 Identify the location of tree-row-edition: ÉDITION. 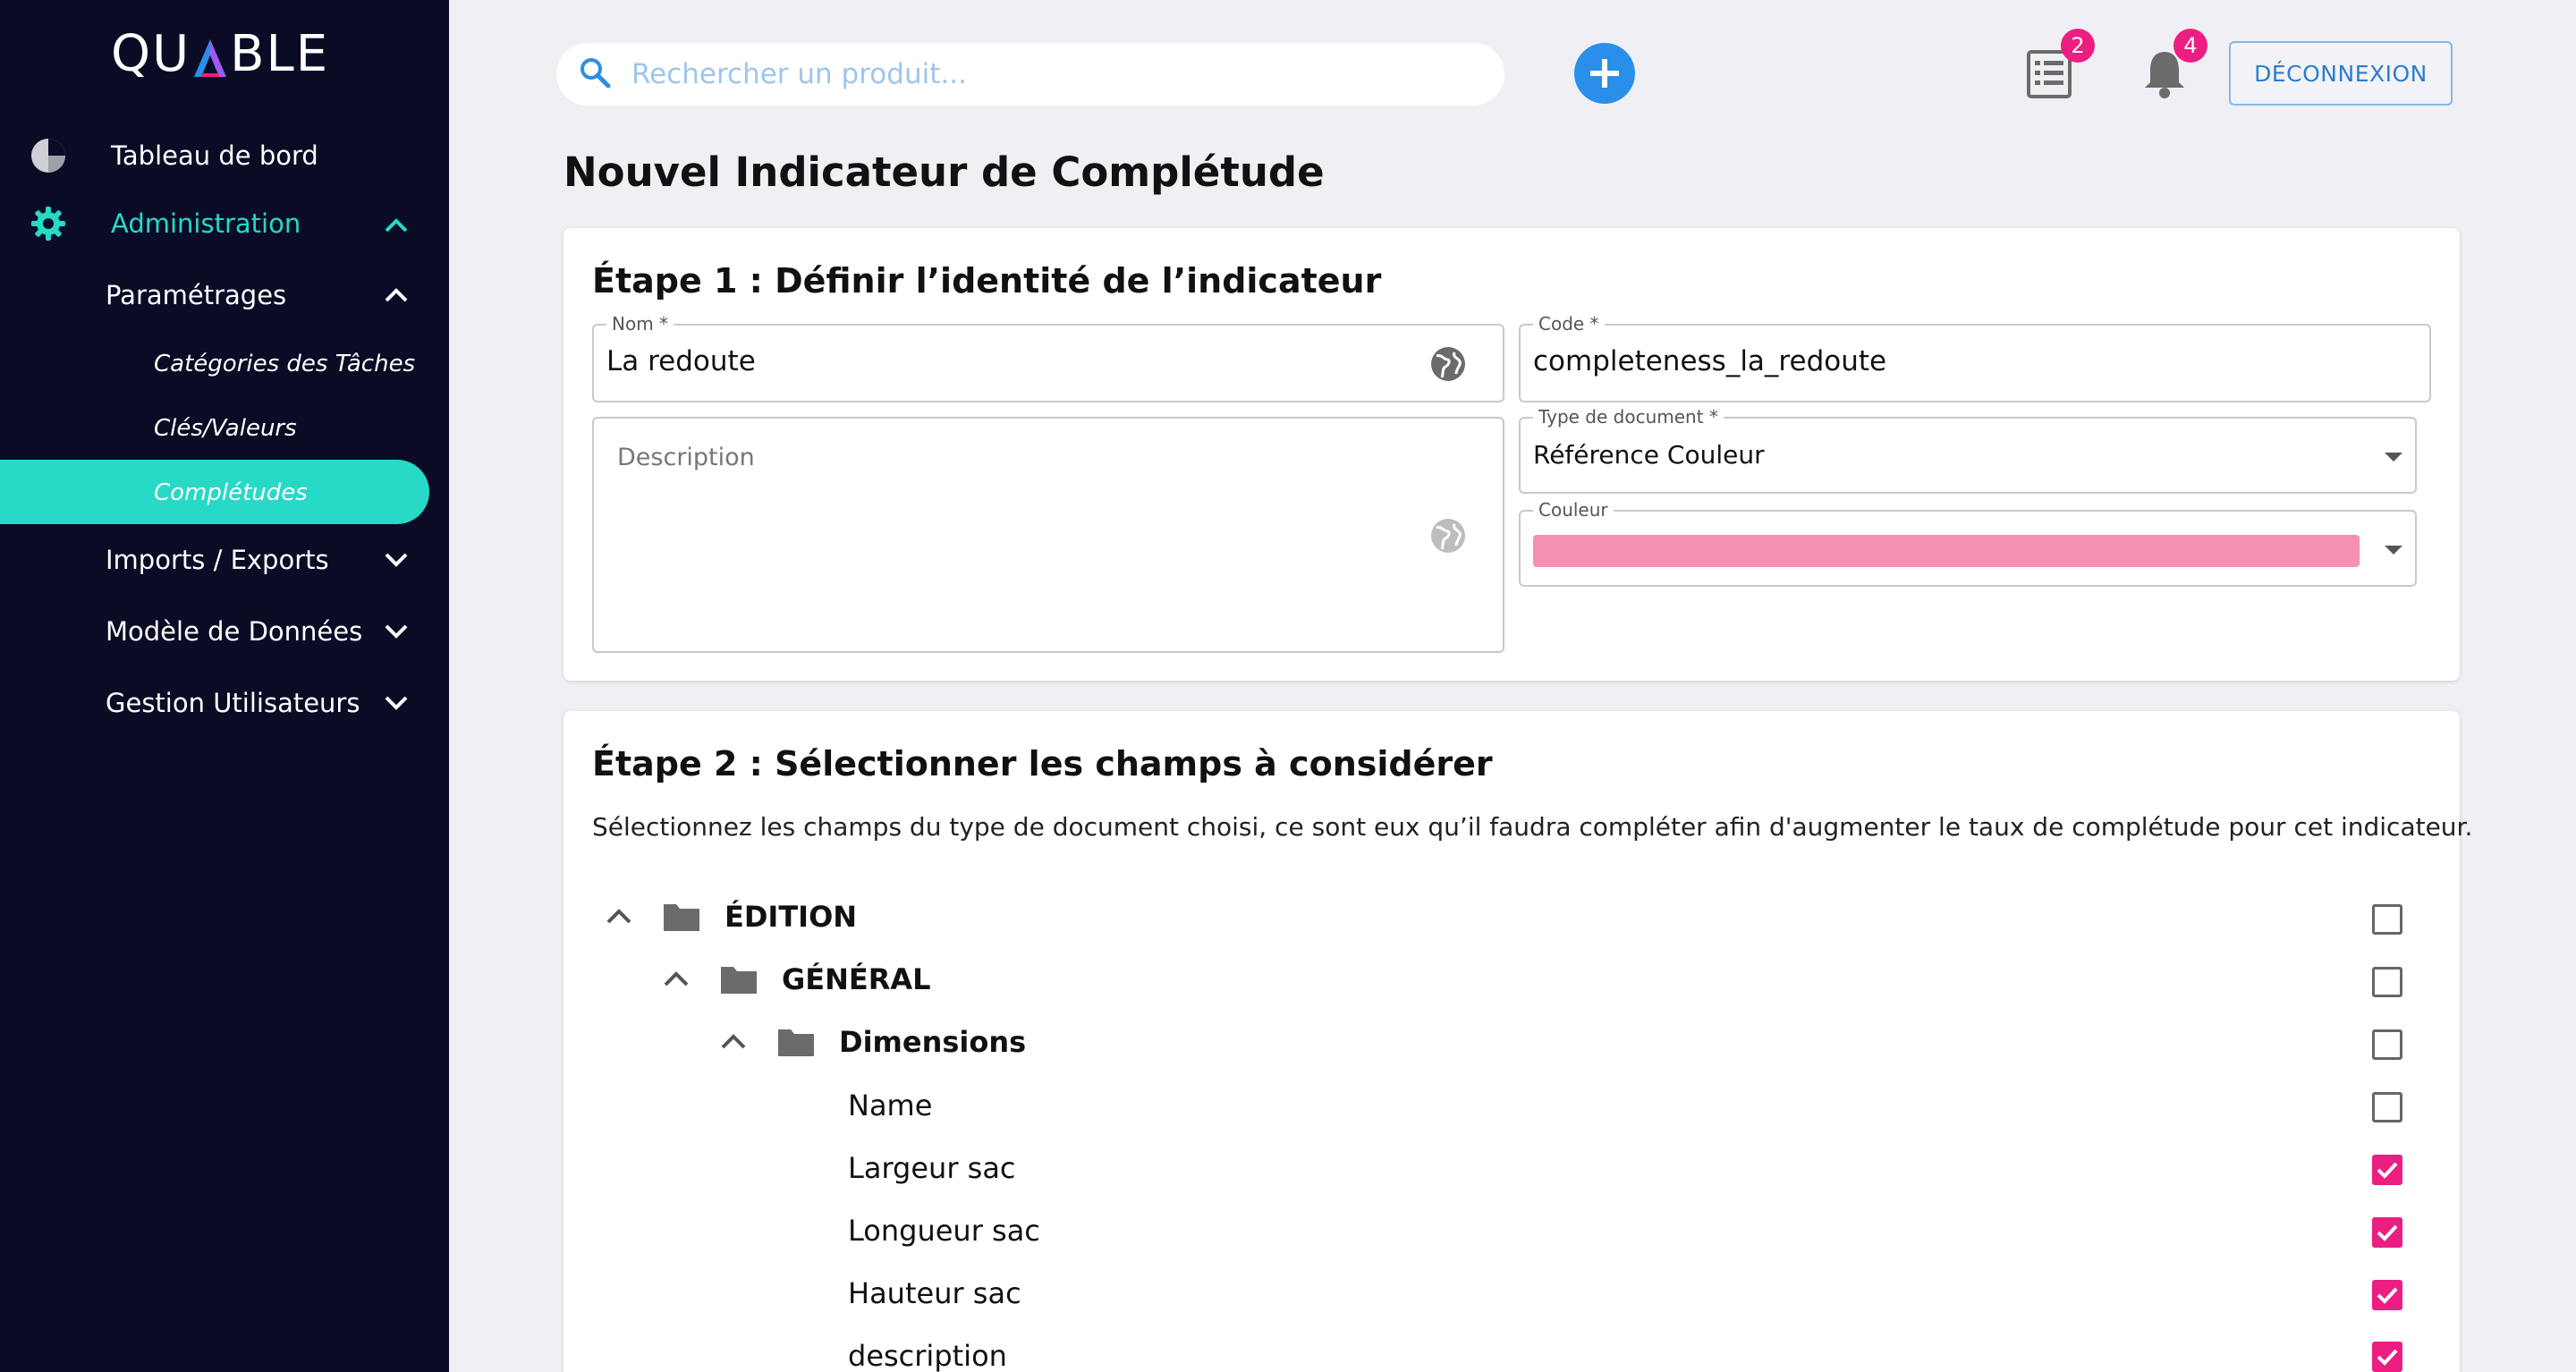
(730, 917).